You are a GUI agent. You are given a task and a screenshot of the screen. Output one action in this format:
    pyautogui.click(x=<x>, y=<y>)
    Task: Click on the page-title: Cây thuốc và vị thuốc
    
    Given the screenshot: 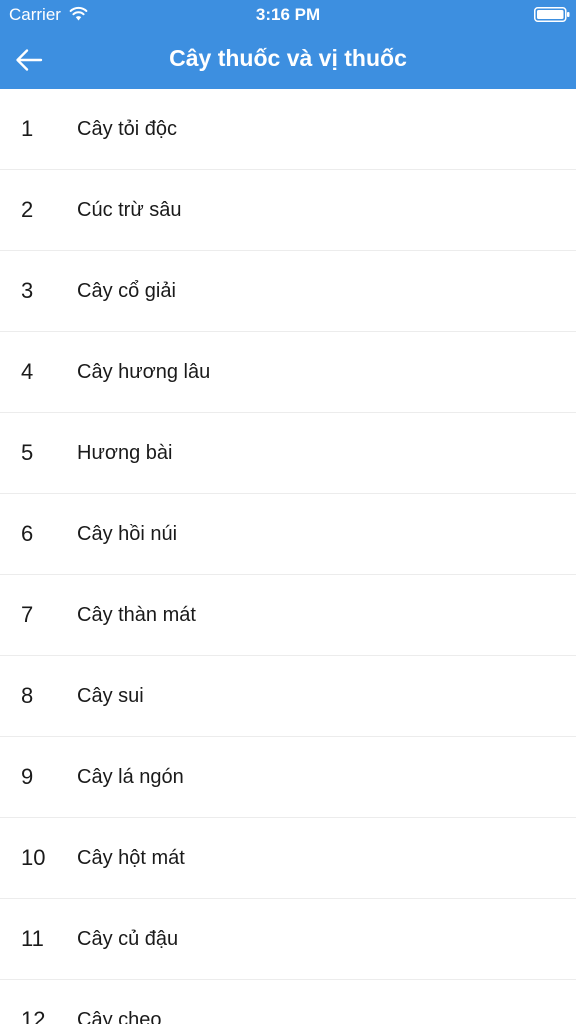 What is the action you would take?
    pyautogui.click(x=288, y=58)
    